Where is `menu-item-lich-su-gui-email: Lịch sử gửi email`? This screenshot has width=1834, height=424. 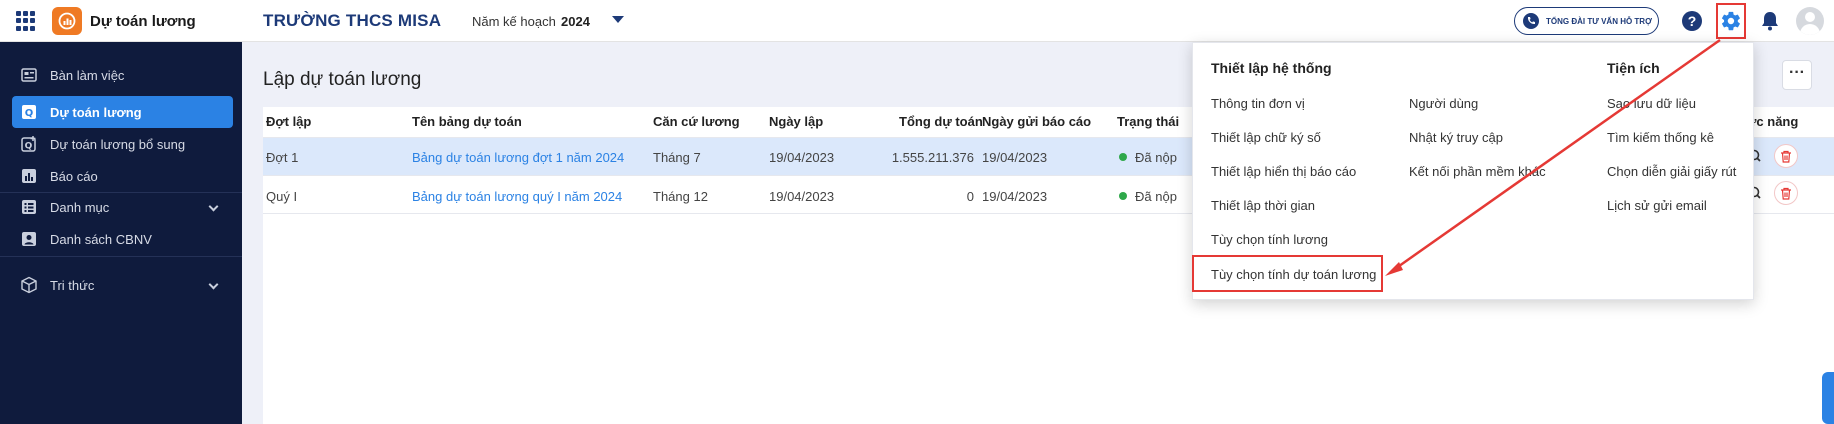
menu-item-lich-su-gui-email: Lịch sử gửi email is located at coordinates (1657, 205).